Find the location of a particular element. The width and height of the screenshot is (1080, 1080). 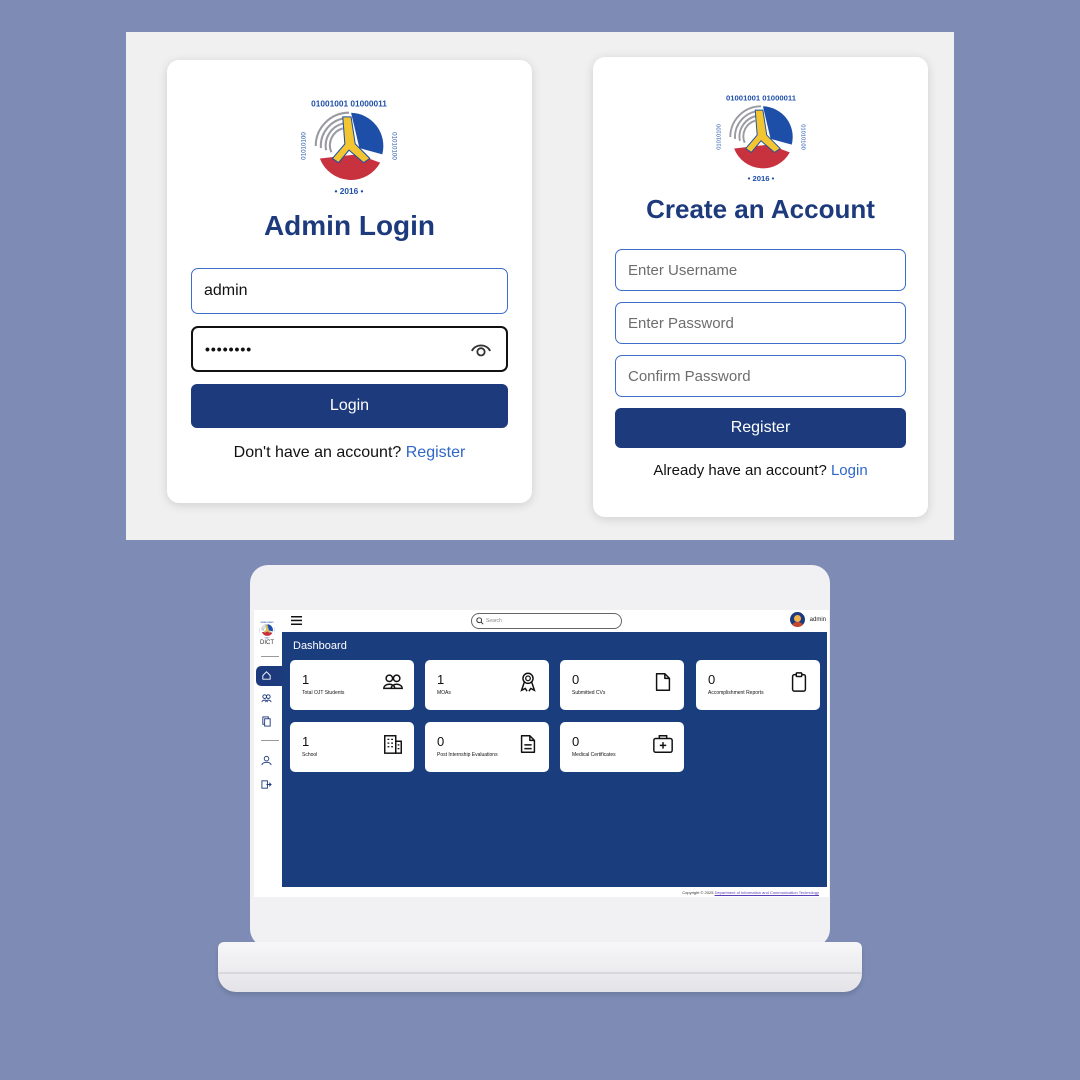

sidebar: DICT is located at coordinates (268, 753).